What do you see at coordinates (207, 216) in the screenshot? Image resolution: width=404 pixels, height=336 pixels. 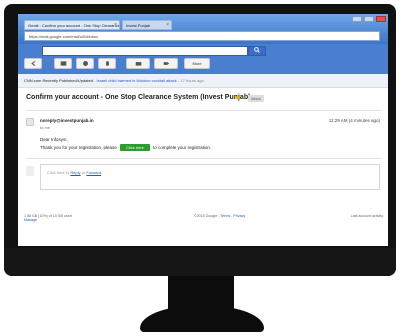 I see `copyright: ©2015 Google -` at bounding box center [207, 216].